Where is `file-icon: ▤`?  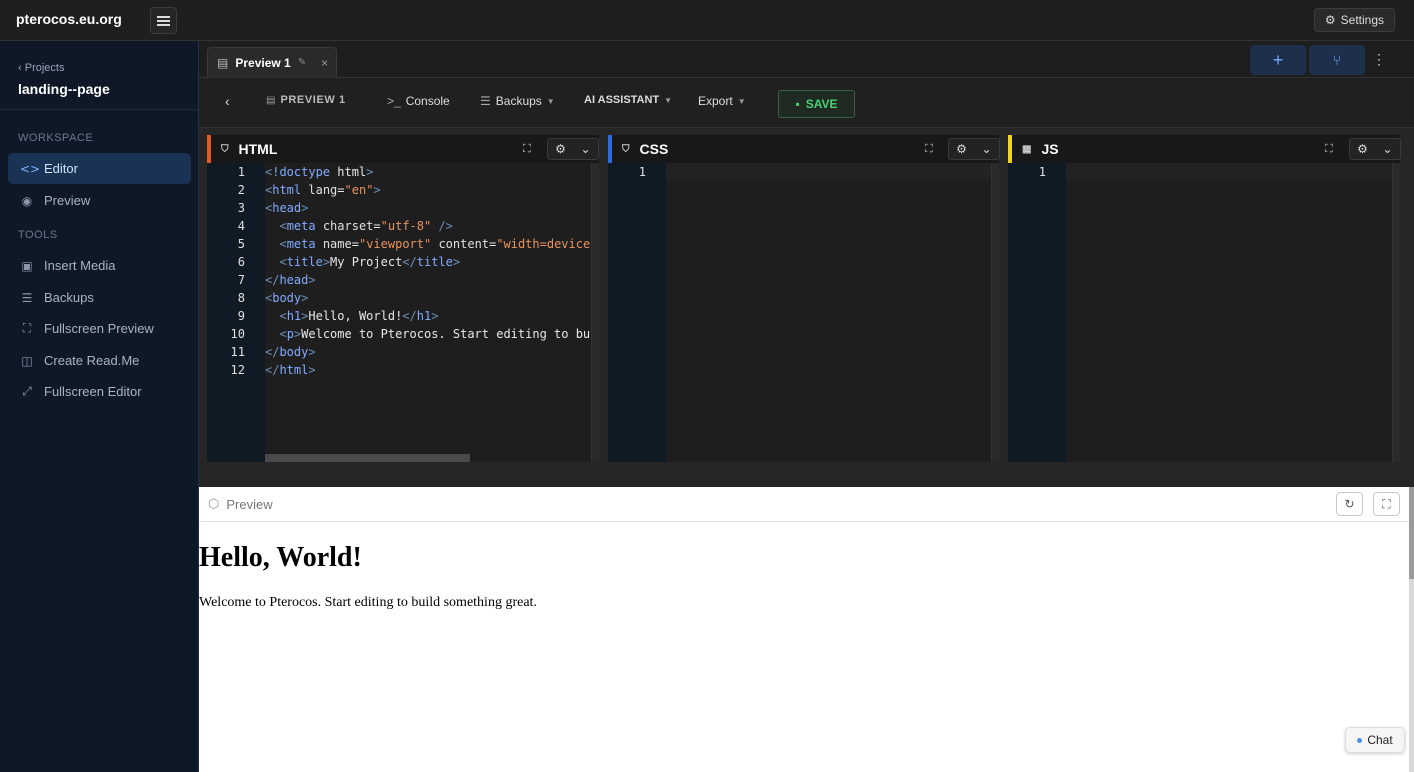 file-icon: ▤ is located at coordinates (223, 62).